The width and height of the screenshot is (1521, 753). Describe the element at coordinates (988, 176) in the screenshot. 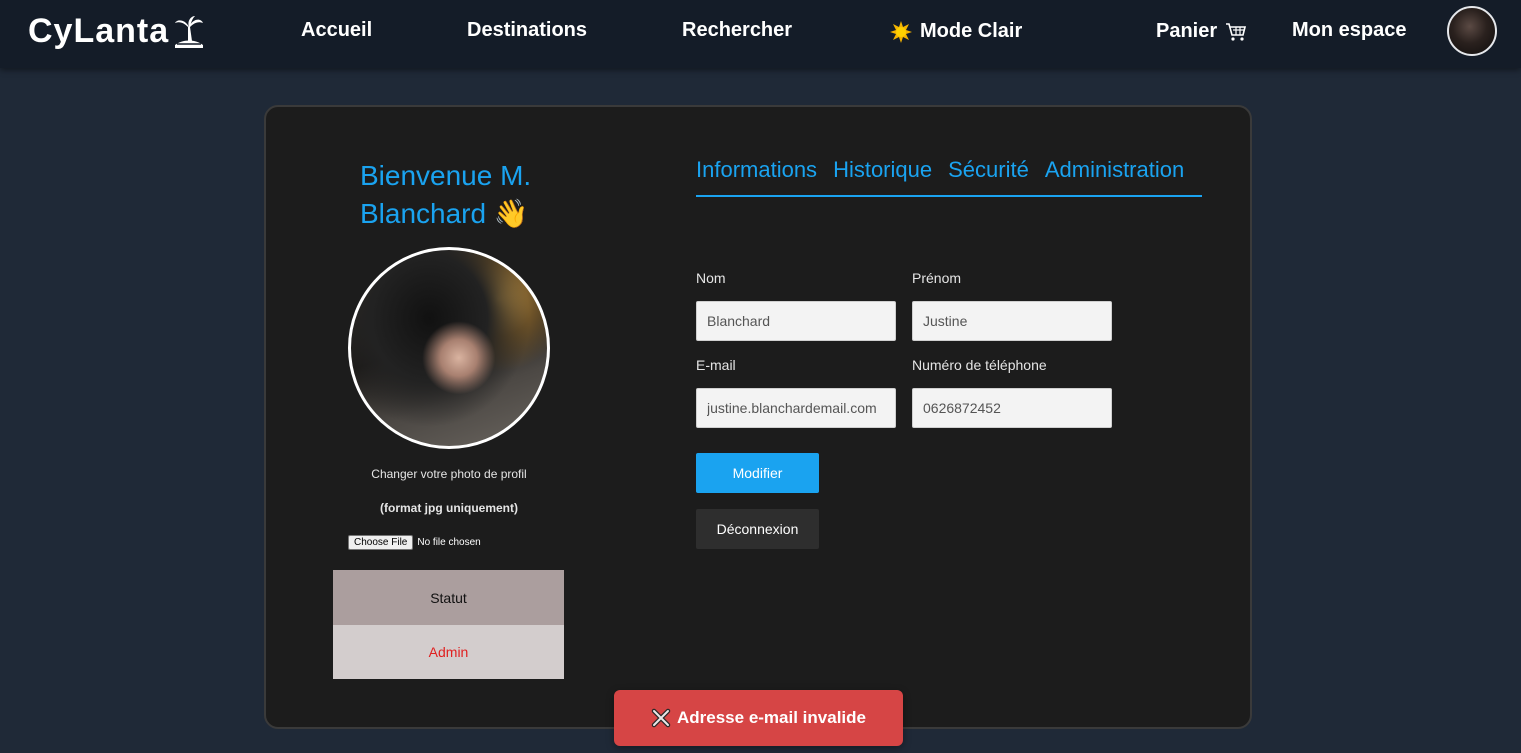

I see `tab-securite: Sécurité` at that location.